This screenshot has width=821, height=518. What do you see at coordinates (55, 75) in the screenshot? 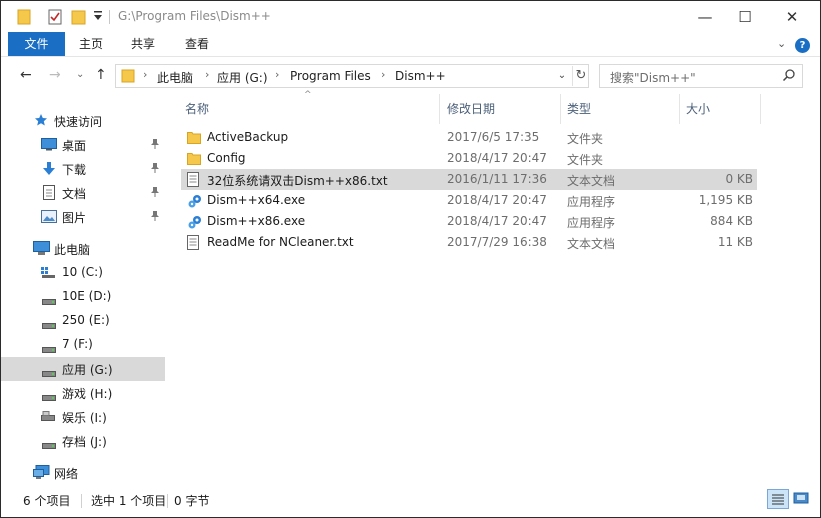
I see `forward-button: →` at bounding box center [55, 75].